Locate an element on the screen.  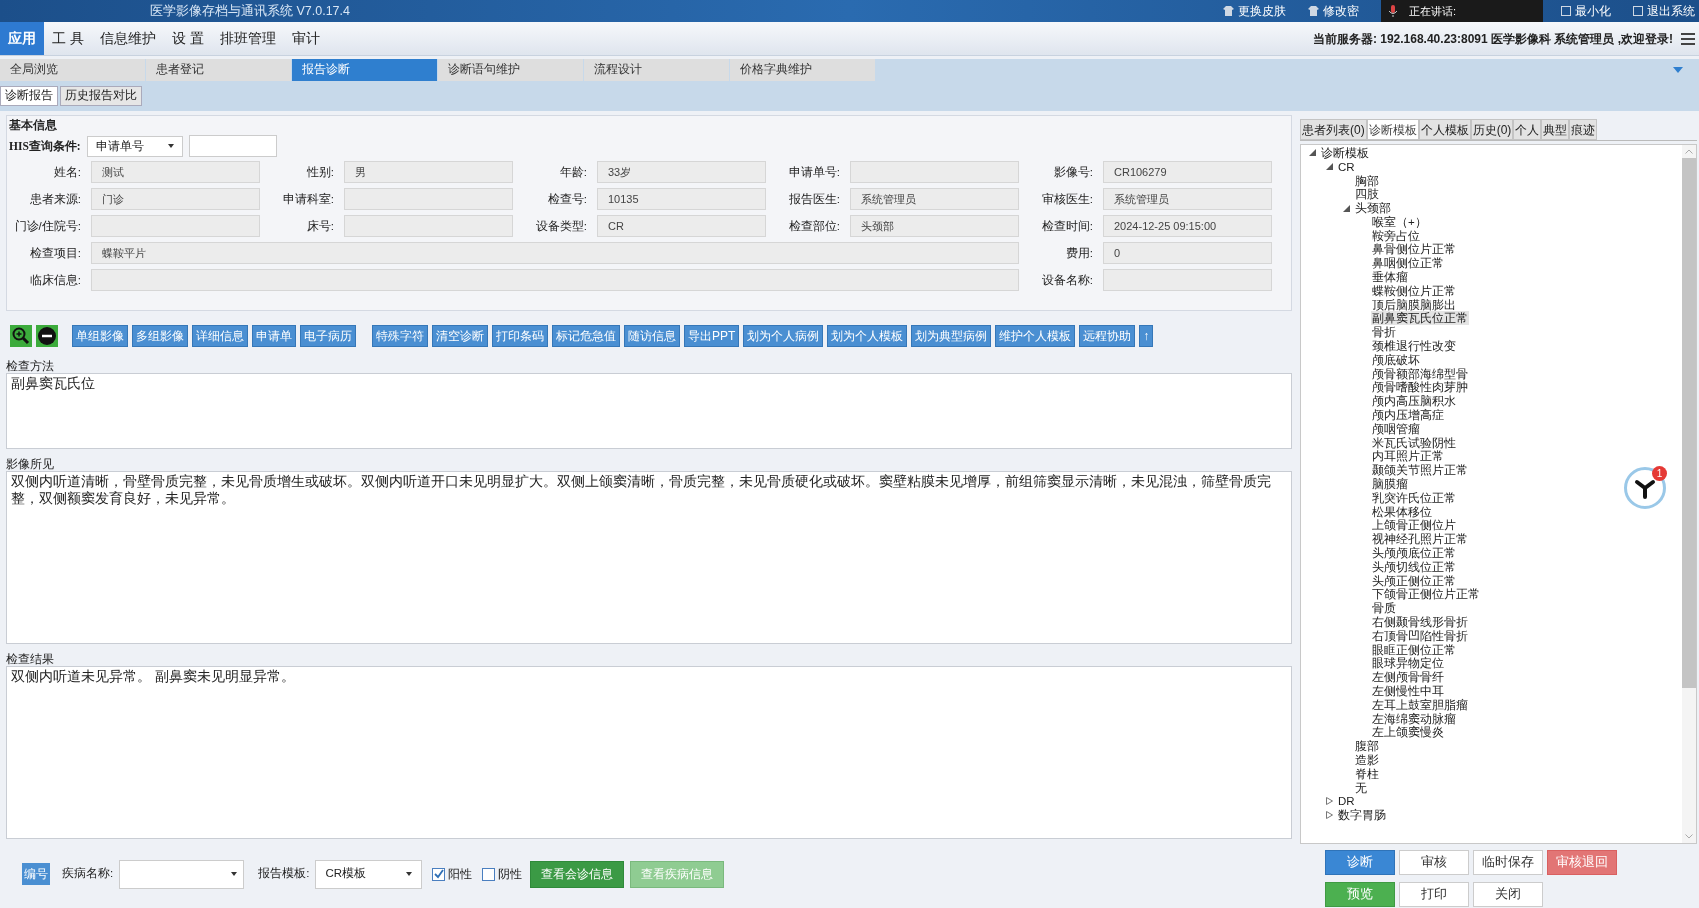
menu-item: 排班管理 is located at coordinates (247, 38).